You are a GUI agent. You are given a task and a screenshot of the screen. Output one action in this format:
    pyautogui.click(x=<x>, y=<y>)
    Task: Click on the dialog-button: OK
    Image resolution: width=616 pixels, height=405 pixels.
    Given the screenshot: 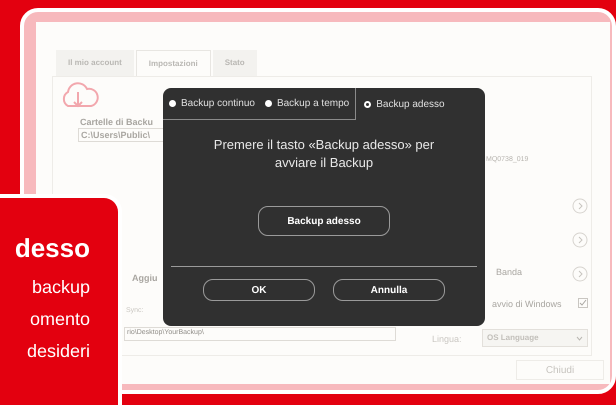 What is the action you would take?
    pyautogui.click(x=259, y=290)
    